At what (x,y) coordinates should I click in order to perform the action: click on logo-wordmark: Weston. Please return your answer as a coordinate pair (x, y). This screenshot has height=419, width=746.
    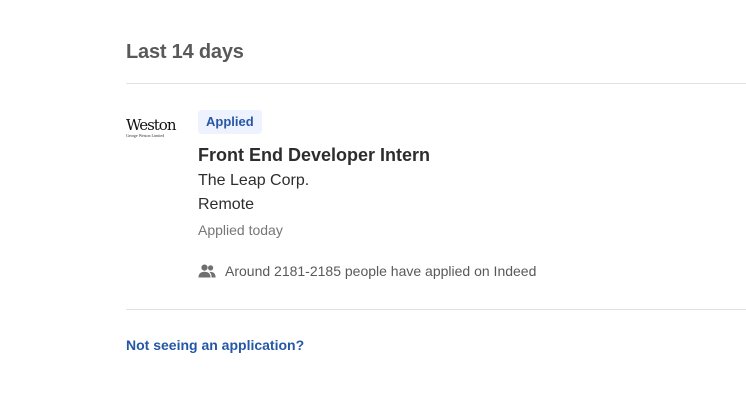
    Looking at the image, I should click on (151, 125).